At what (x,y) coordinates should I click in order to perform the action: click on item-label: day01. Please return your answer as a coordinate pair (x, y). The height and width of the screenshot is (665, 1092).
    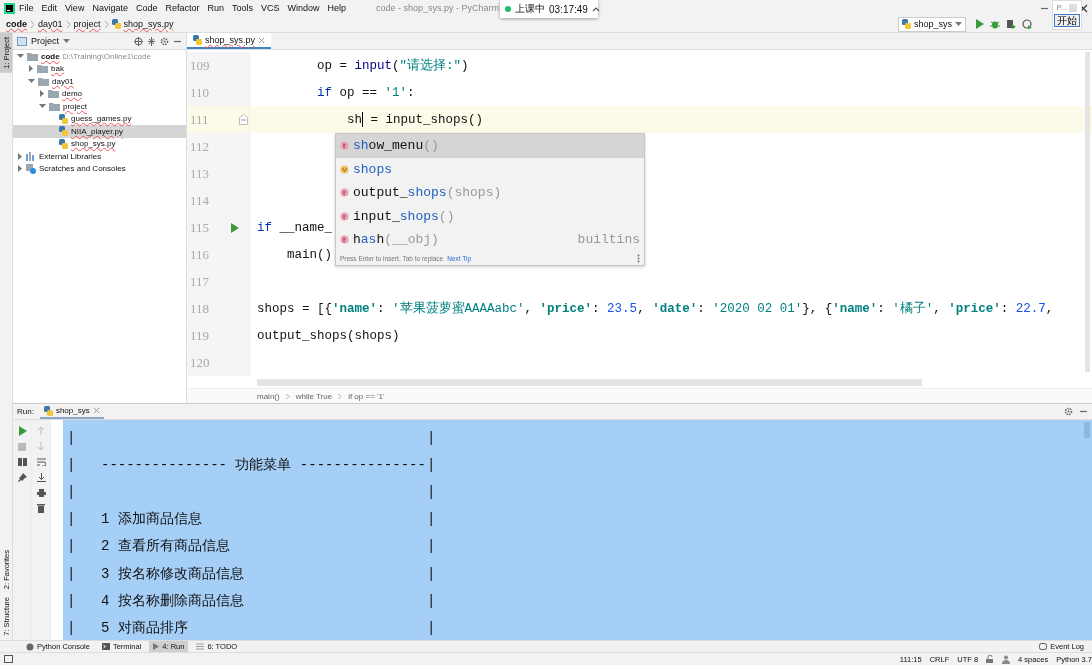
    Looking at the image, I should click on (63, 81).